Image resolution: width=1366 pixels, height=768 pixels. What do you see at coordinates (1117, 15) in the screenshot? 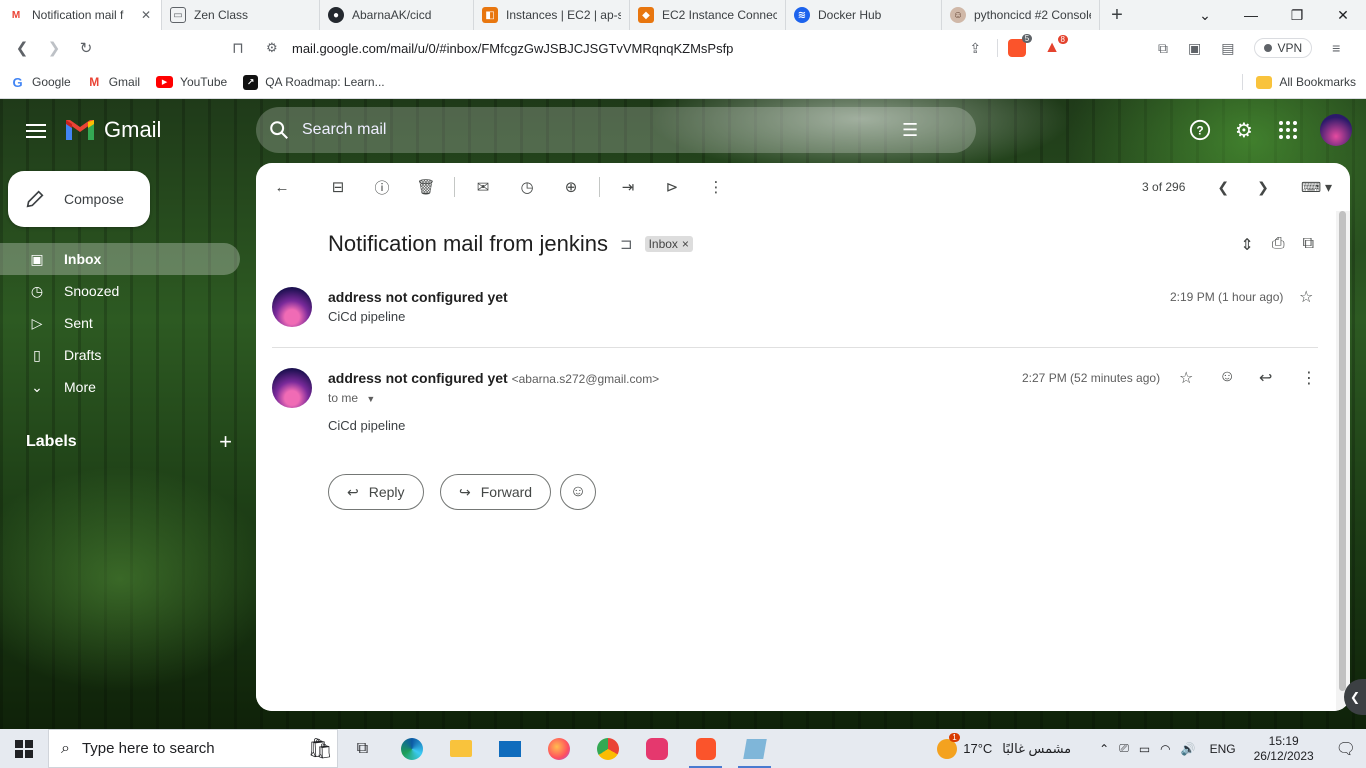
I see `new-tab-icon: +` at bounding box center [1117, 15].